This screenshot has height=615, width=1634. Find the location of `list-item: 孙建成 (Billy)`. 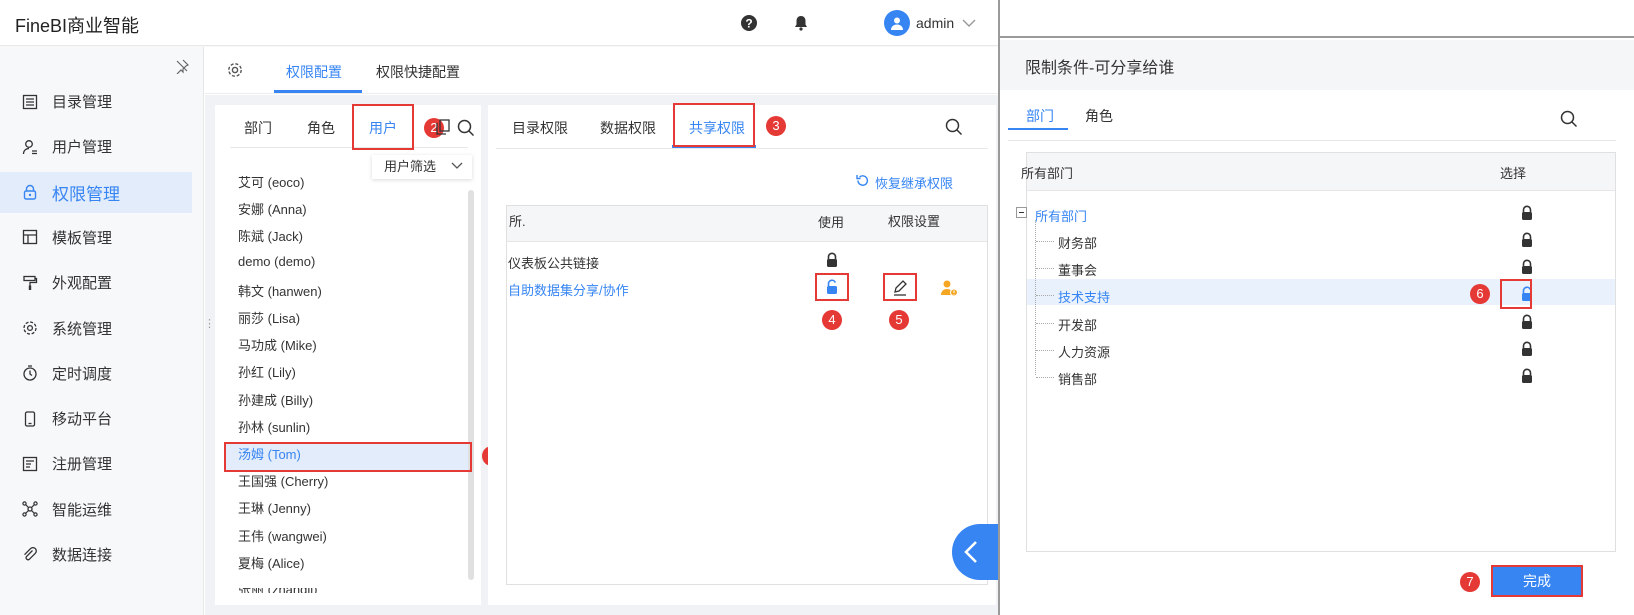

list-item: 孙建成 (Billy) is located at coordinates (275, 399).